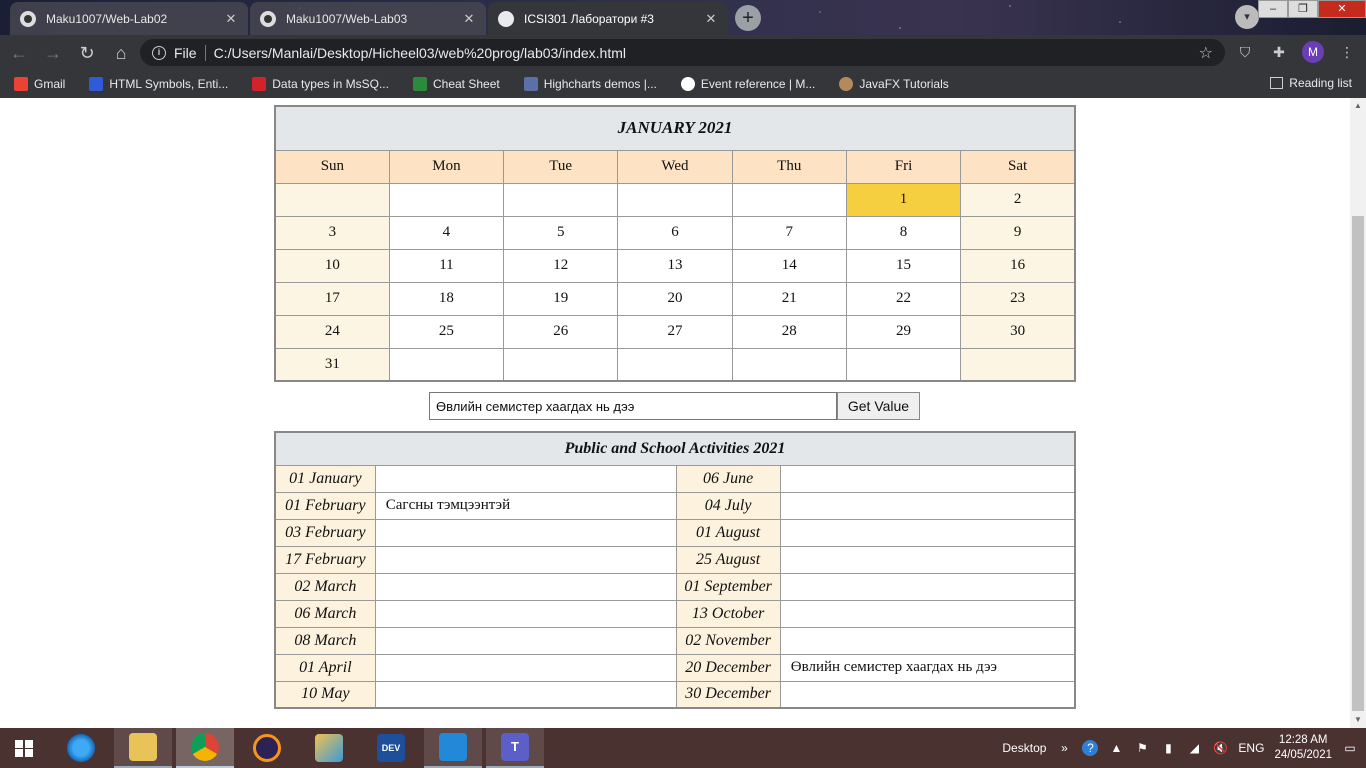 The image size is (1366, 768). What do you see at coordinates (789, 232) in the screenshot?
I see `calendar-day-cell: 7` at bounding box center [789, 232].